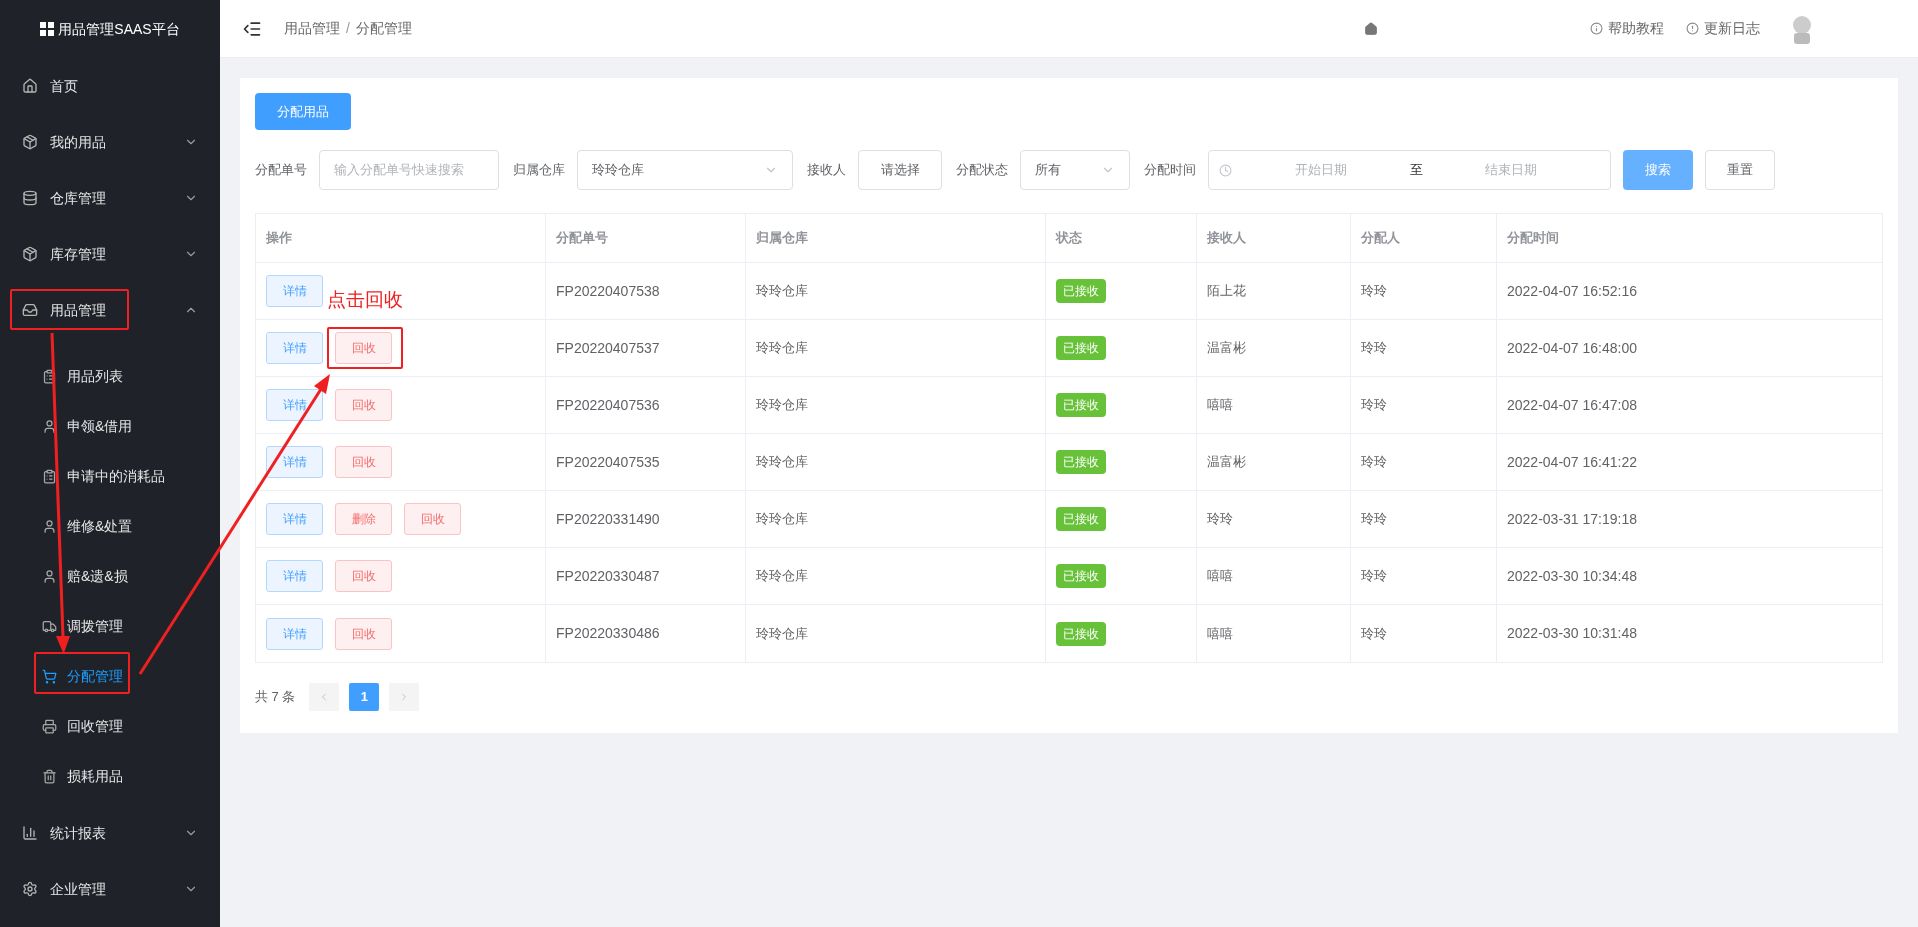  I want to click on sidebar-subitem: 损耗用品, so click(110, 776).